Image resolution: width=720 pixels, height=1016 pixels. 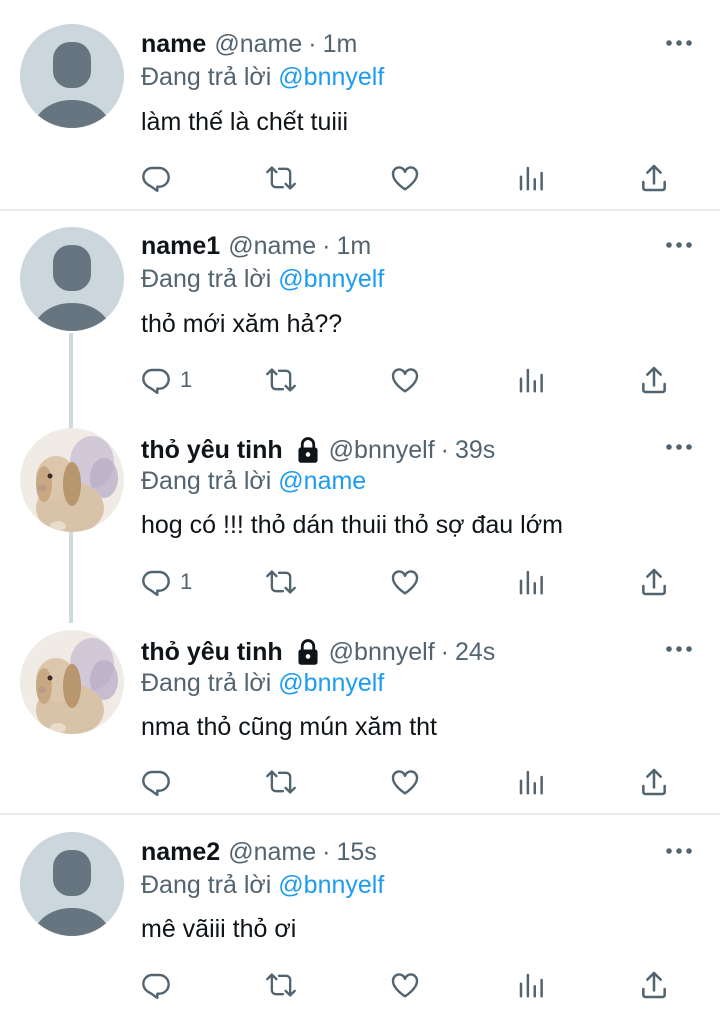 I want to click on tweet-header: thỏ yêu tinh @bnnyelf · 24s, so click(x=318, y=652).